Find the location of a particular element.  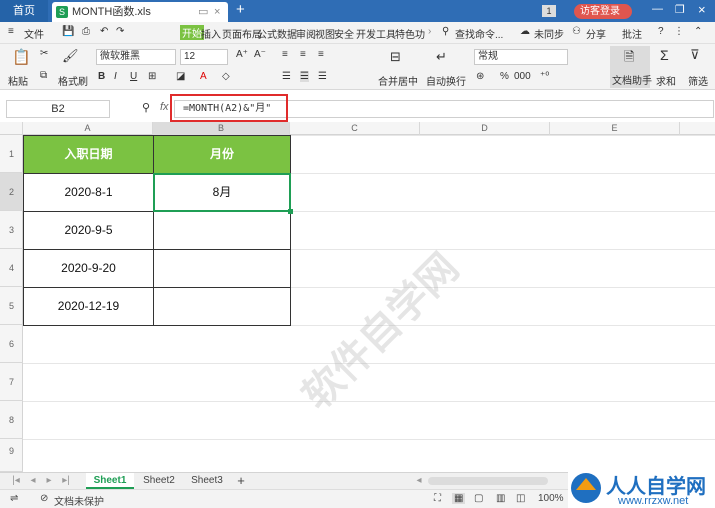

cell-b4 is located at coordinates (222, 268).